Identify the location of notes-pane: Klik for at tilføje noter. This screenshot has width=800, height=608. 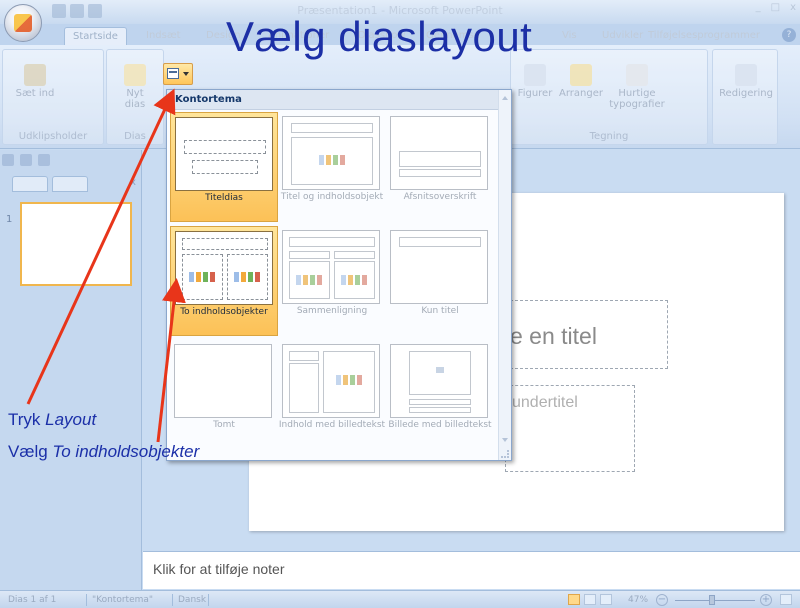
(471, 570).